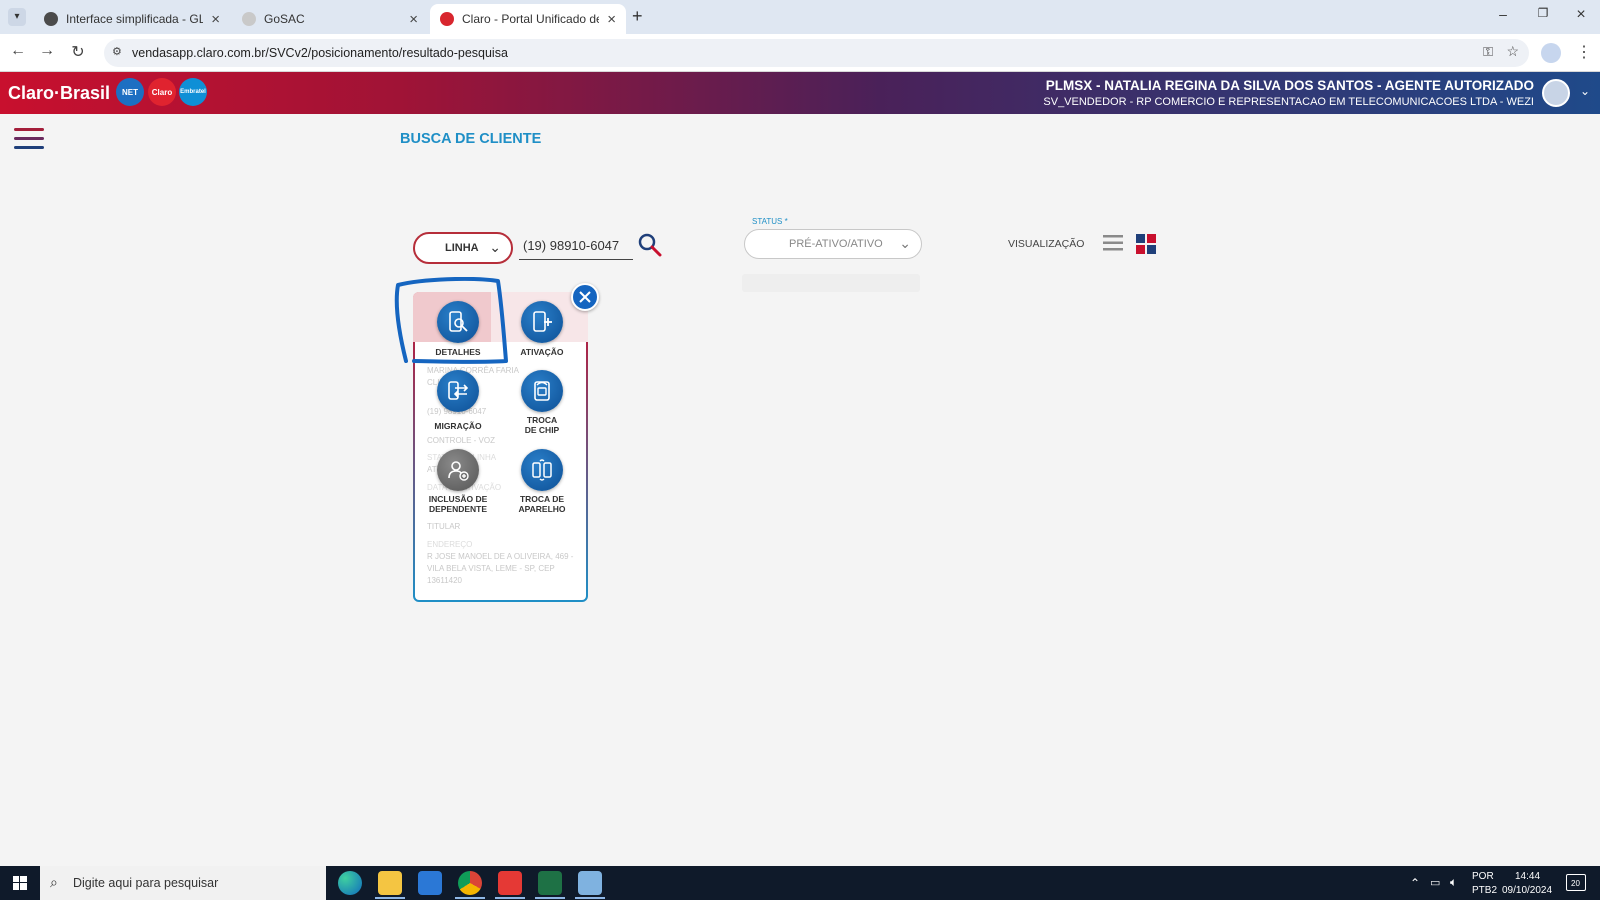 This screenshot has height=900, width=1600. I want to click on tab-title: GoSAC, so click(284, 19).